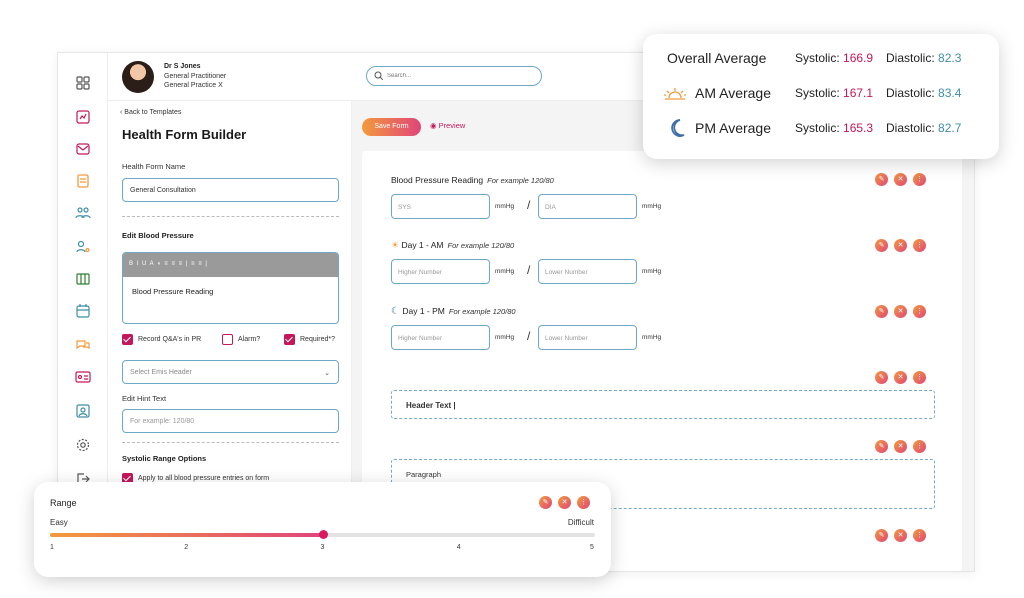 The image size is (1024, 598). Describe the element at coordinates (83, 311) in the screenshot. I see `calendar-icon` at that location.